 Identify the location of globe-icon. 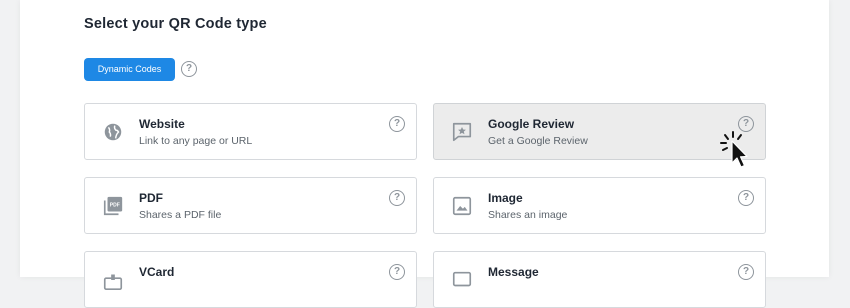
(113, 132).